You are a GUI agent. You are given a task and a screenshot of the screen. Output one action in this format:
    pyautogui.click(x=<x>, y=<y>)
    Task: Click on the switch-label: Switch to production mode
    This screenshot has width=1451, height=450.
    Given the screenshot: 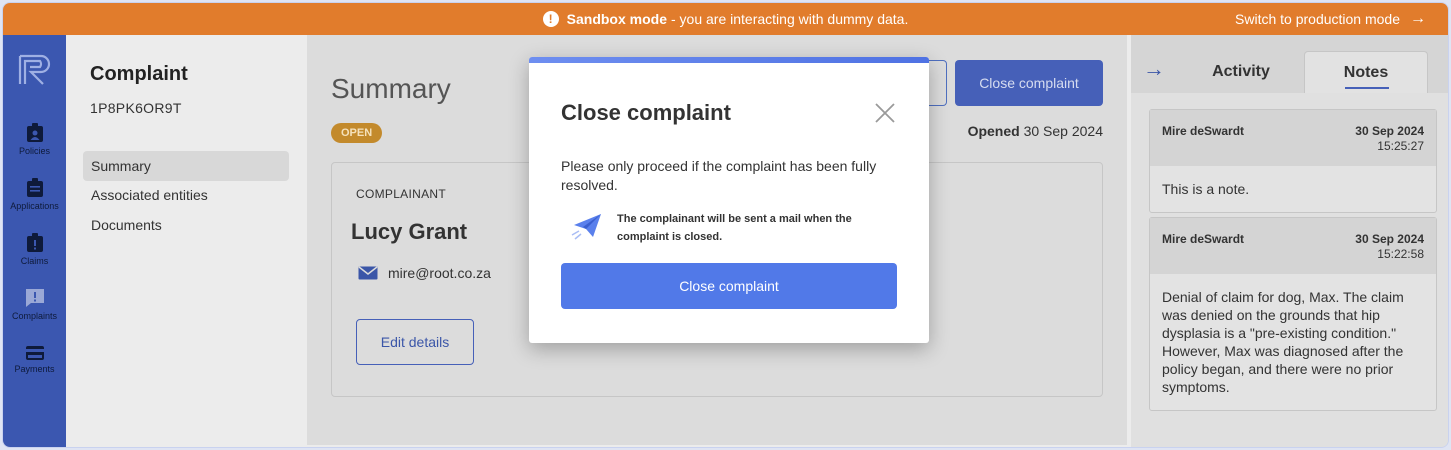 What is the action you would take?
    pyautogui.click(x=1317, y=19)
    